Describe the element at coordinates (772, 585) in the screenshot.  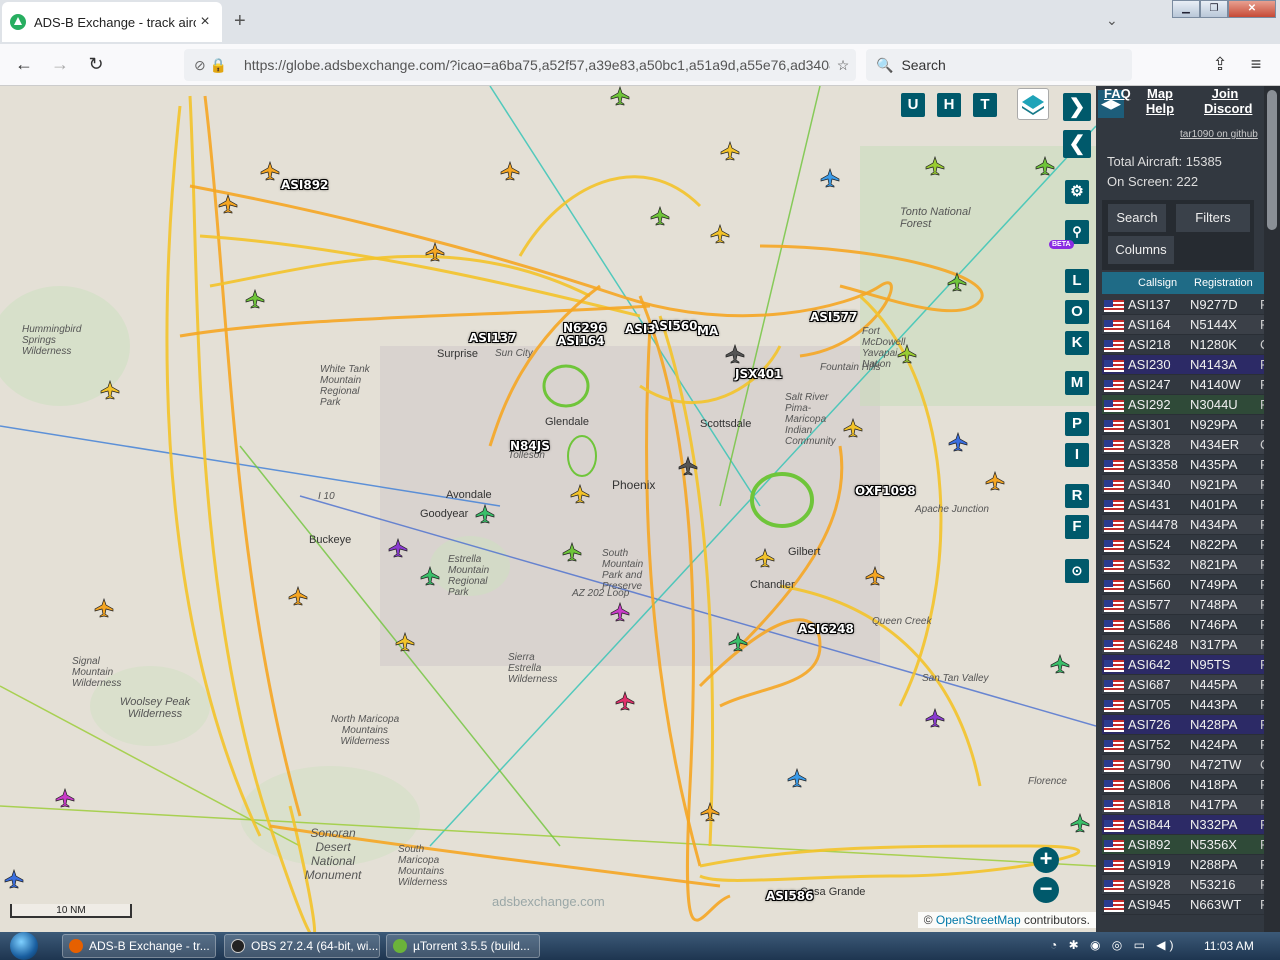
I see `place-label: Chandler` at that location.